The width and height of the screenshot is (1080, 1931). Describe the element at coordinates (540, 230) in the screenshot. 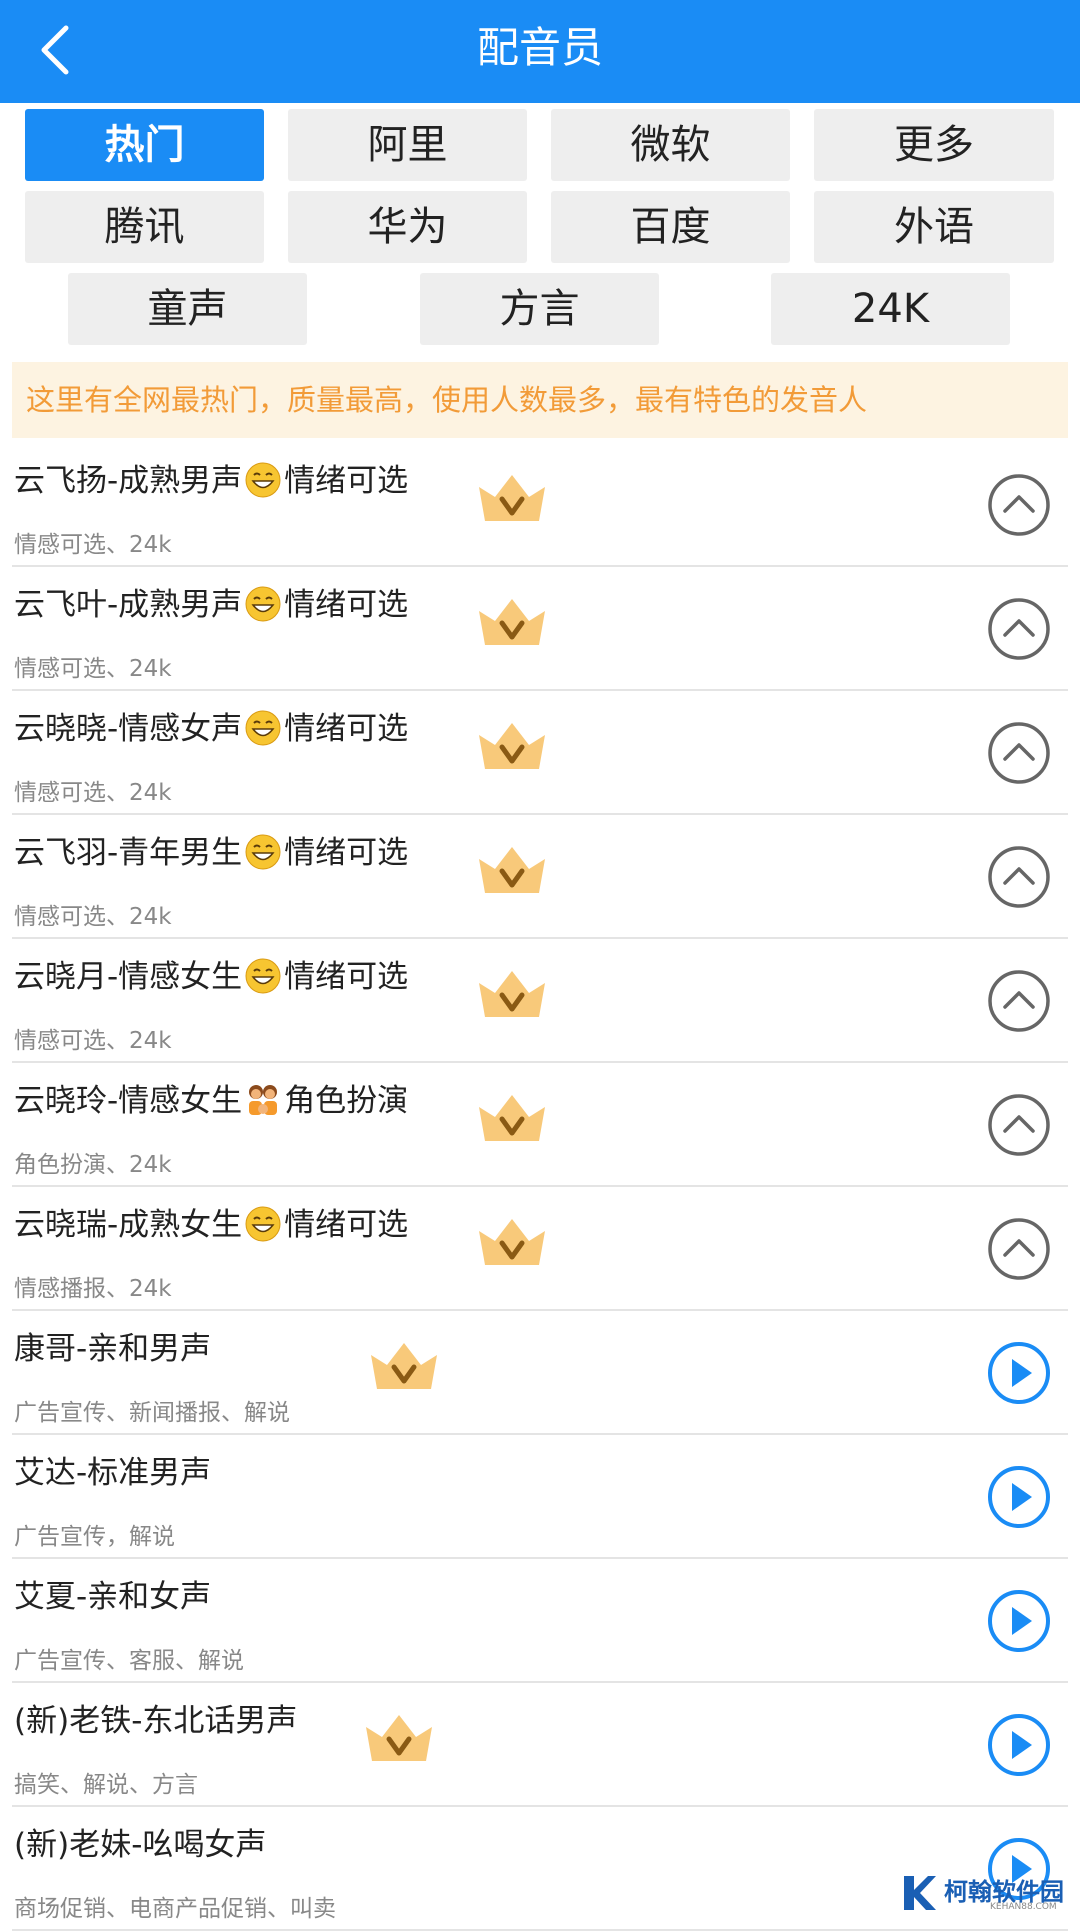

I see `category-tabs: 热门 阿里 微软 更多 腾讯 华为 百度 外语 童声 方言 24K` at that location.